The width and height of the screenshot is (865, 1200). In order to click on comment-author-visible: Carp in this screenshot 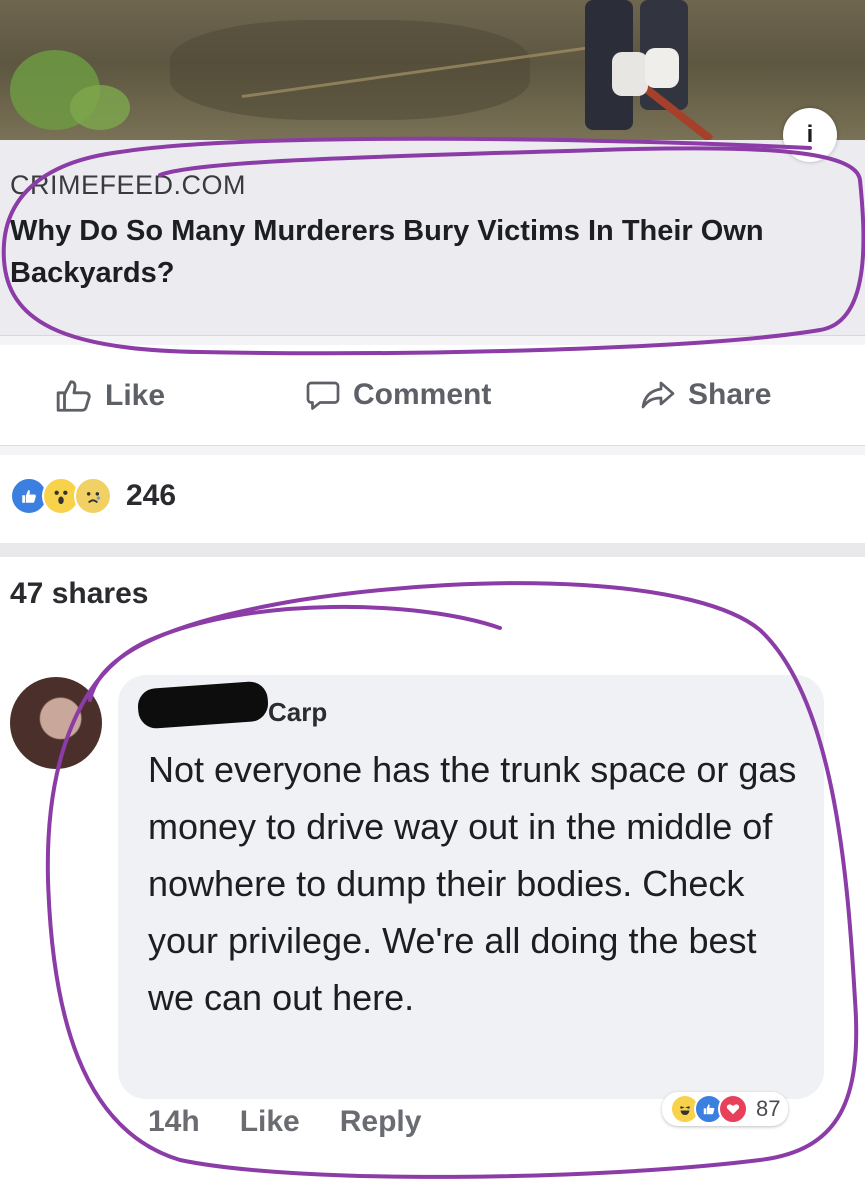, I will do `click(298, 712)`.